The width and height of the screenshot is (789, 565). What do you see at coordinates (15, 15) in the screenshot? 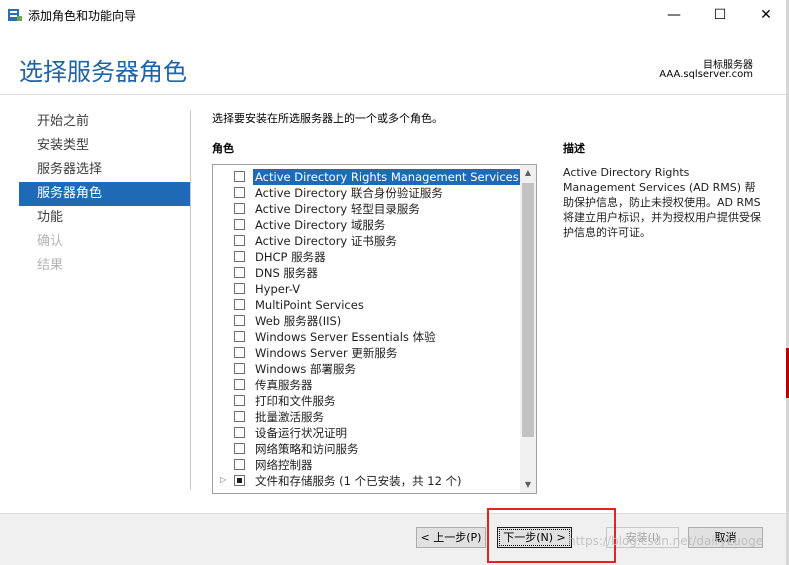
I see `server-manager-icon` at bounding box center [15, 15].